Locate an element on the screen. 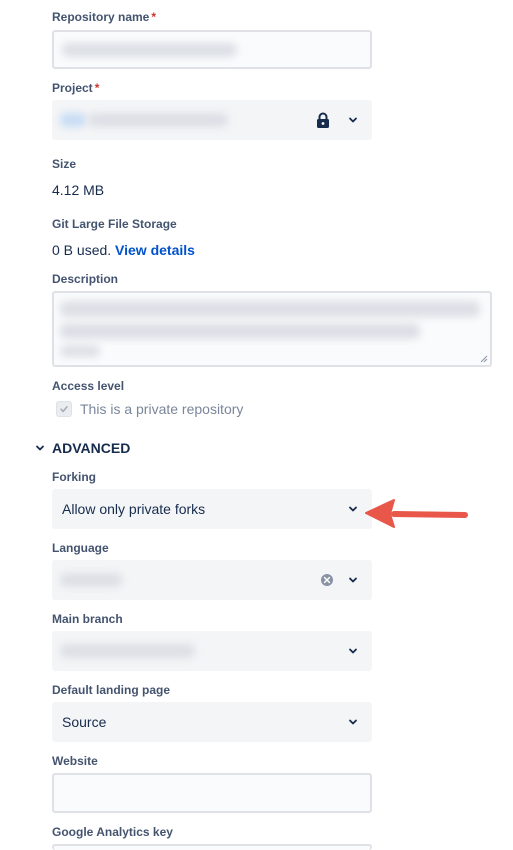  redacted-project-avatar is located at coordinates (73, 120).